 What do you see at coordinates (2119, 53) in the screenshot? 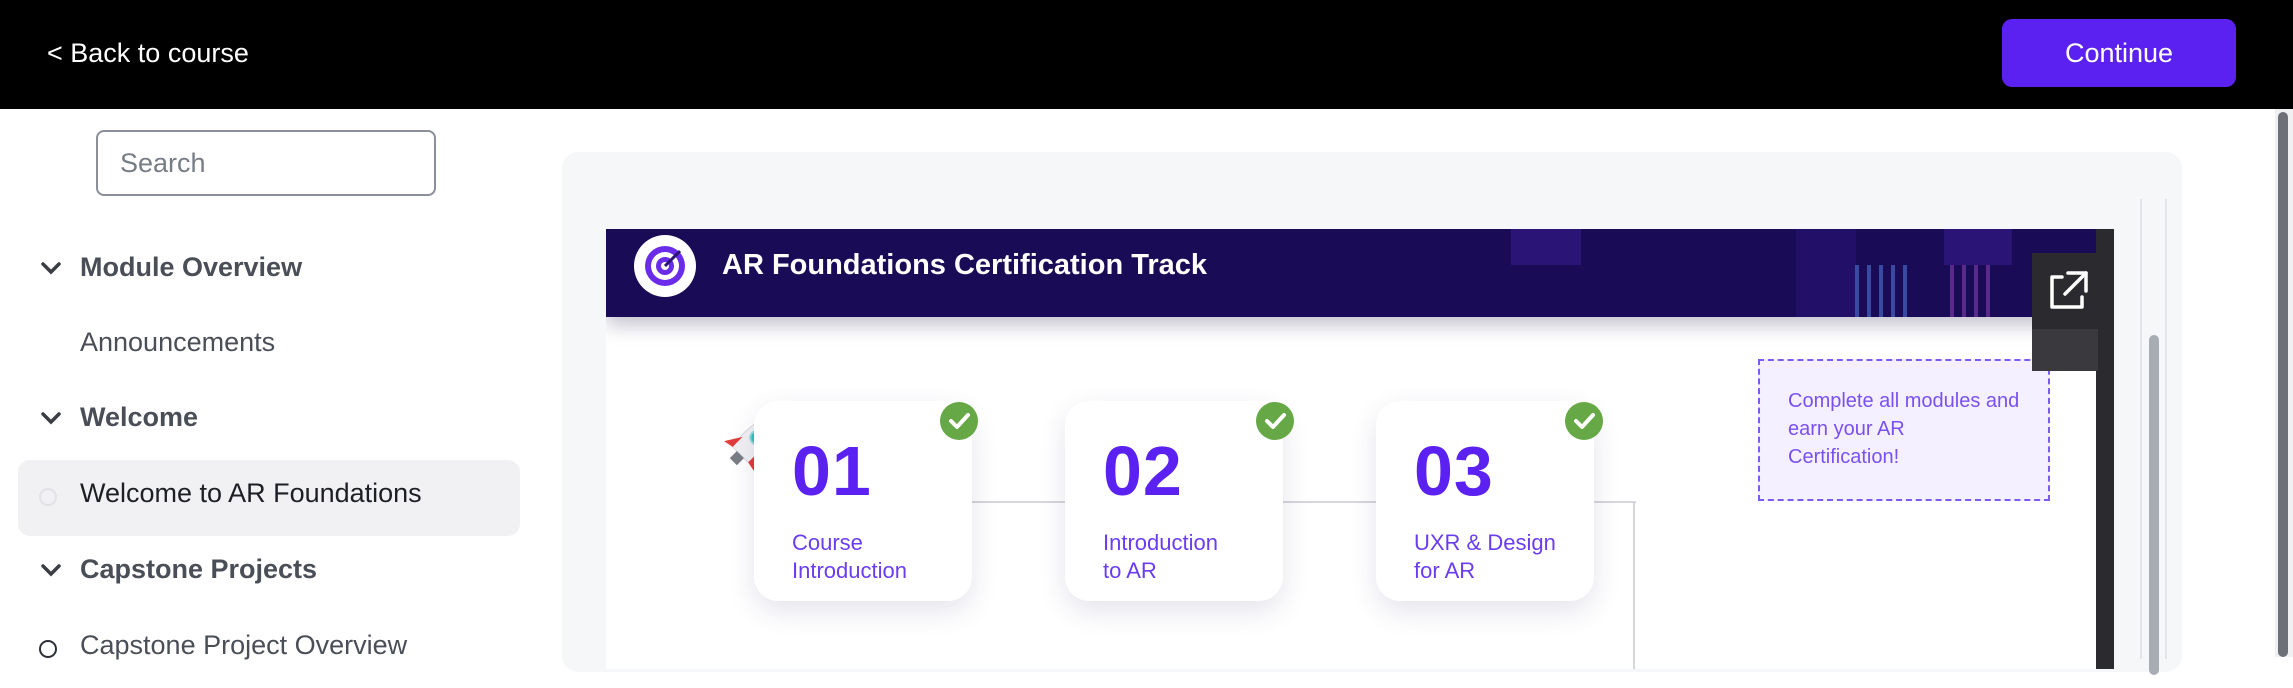
I see `continue-button: Continue` at bounding box center [2119, 53].